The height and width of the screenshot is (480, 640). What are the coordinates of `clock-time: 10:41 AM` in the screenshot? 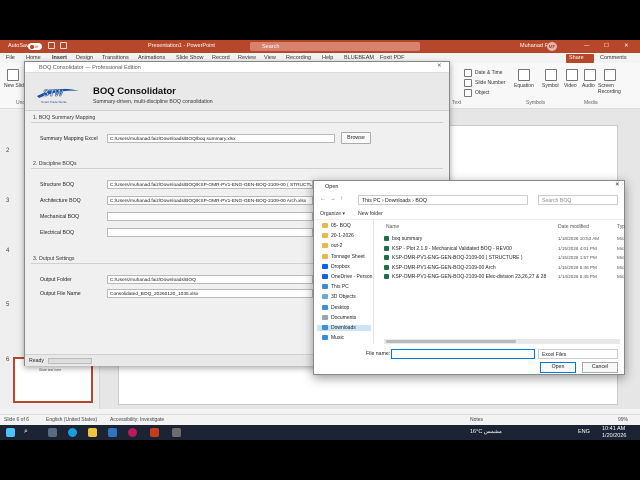 It's located at (613, 429).